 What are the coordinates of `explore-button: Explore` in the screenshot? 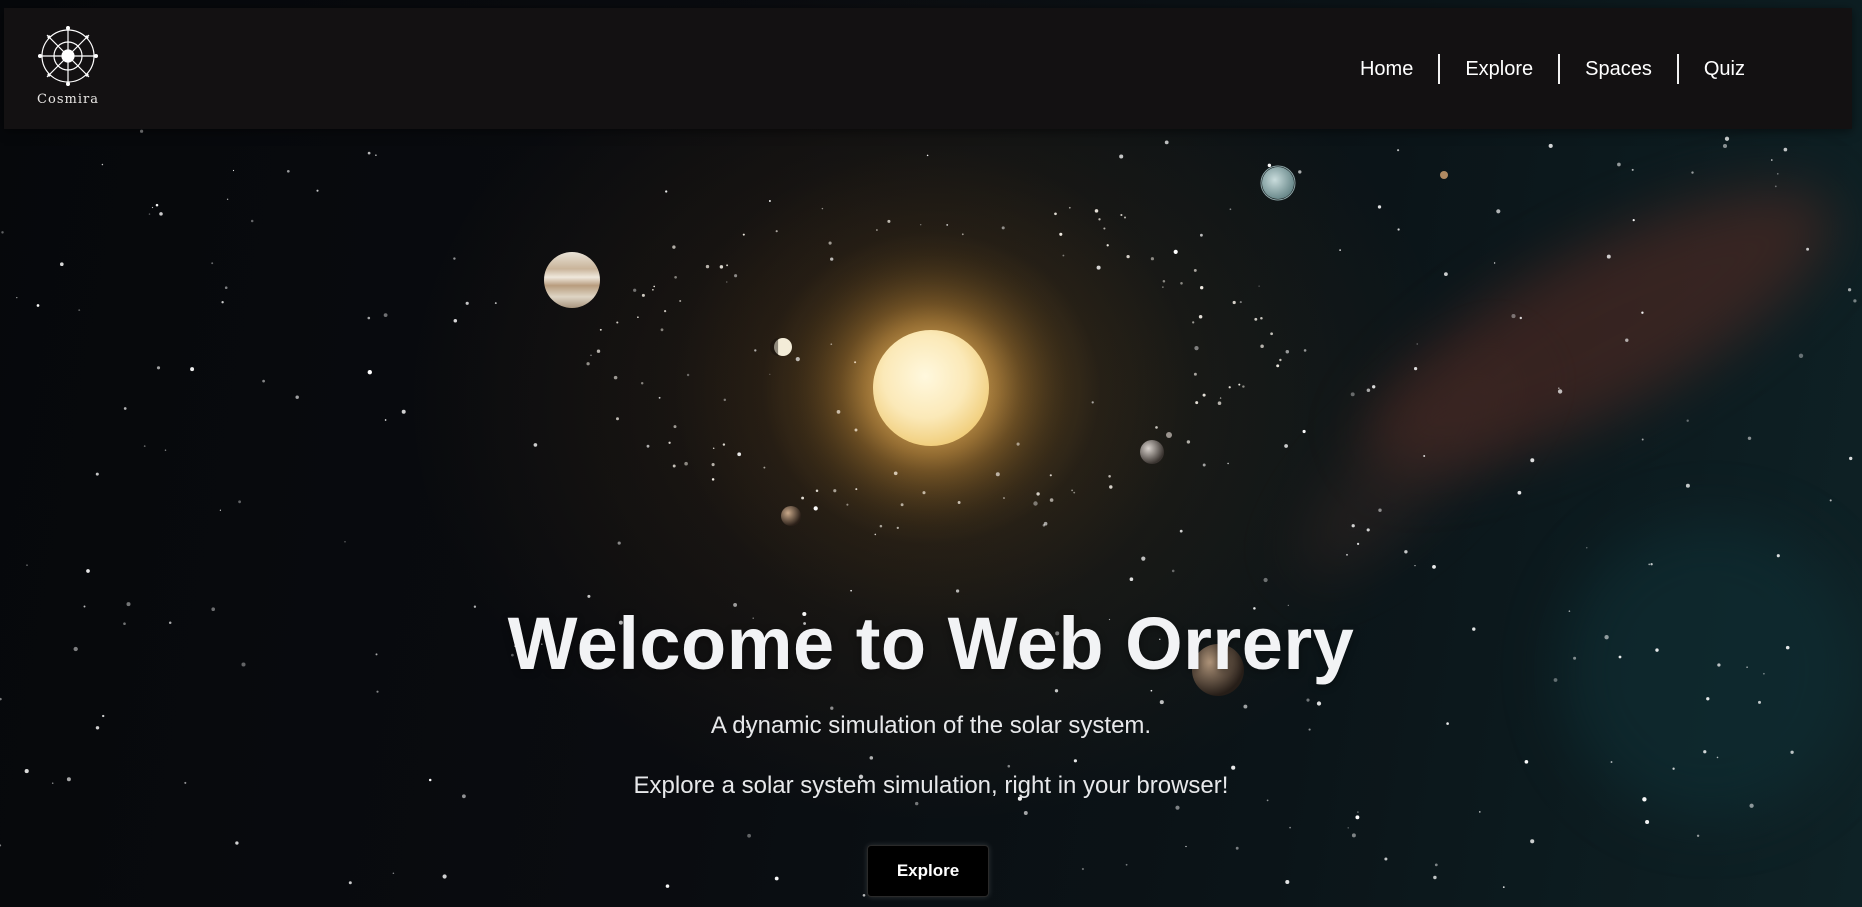 It's located at (928, 871).